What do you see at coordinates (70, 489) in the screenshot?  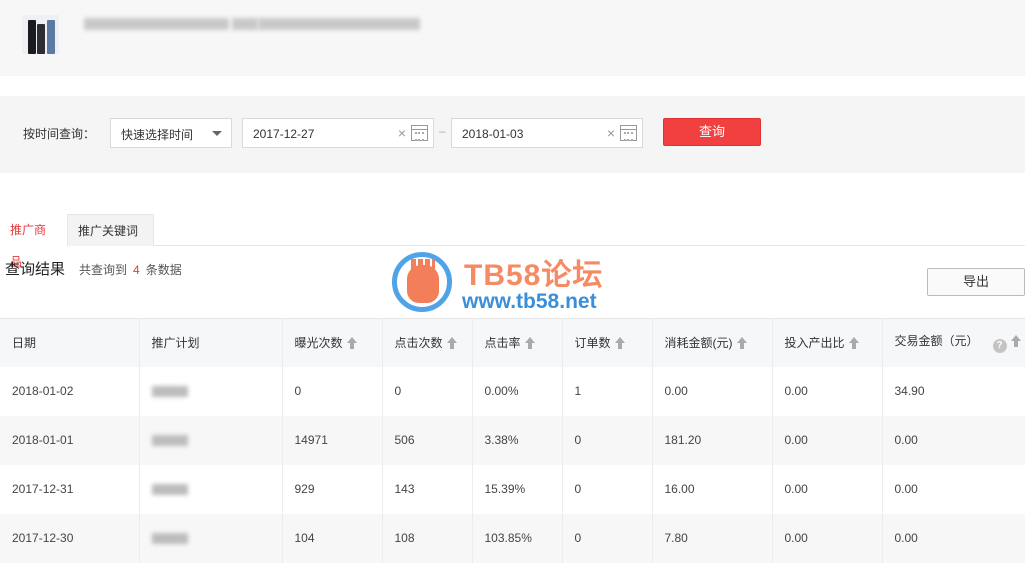 I see `table-cell: 2017-12-31` at bounding box center [70, 489].